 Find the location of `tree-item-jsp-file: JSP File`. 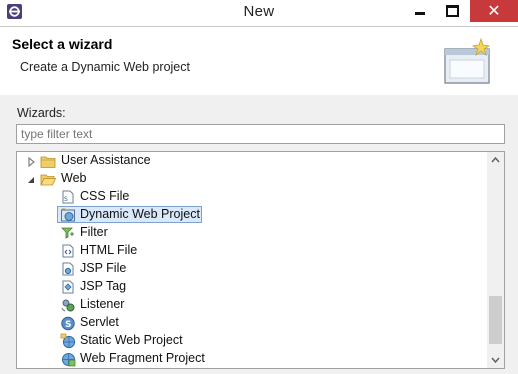

tree-item-jsp-file: JSP File is located at coordinates (252, 269).